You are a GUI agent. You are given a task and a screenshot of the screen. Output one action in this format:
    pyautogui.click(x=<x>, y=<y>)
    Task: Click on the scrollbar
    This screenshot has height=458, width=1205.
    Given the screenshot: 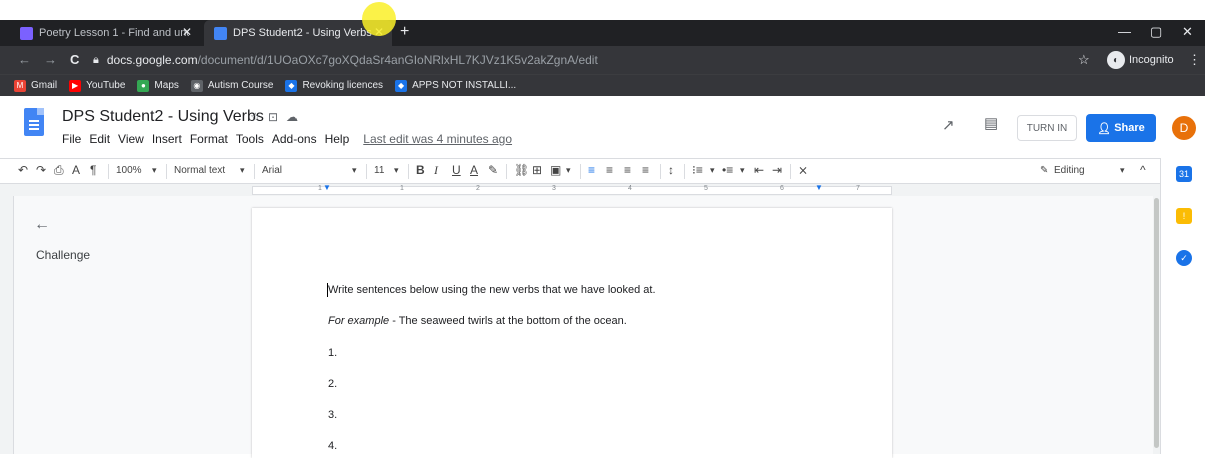 What is the action you would take?
    pyautogui.click(x=1156, y=325)
    